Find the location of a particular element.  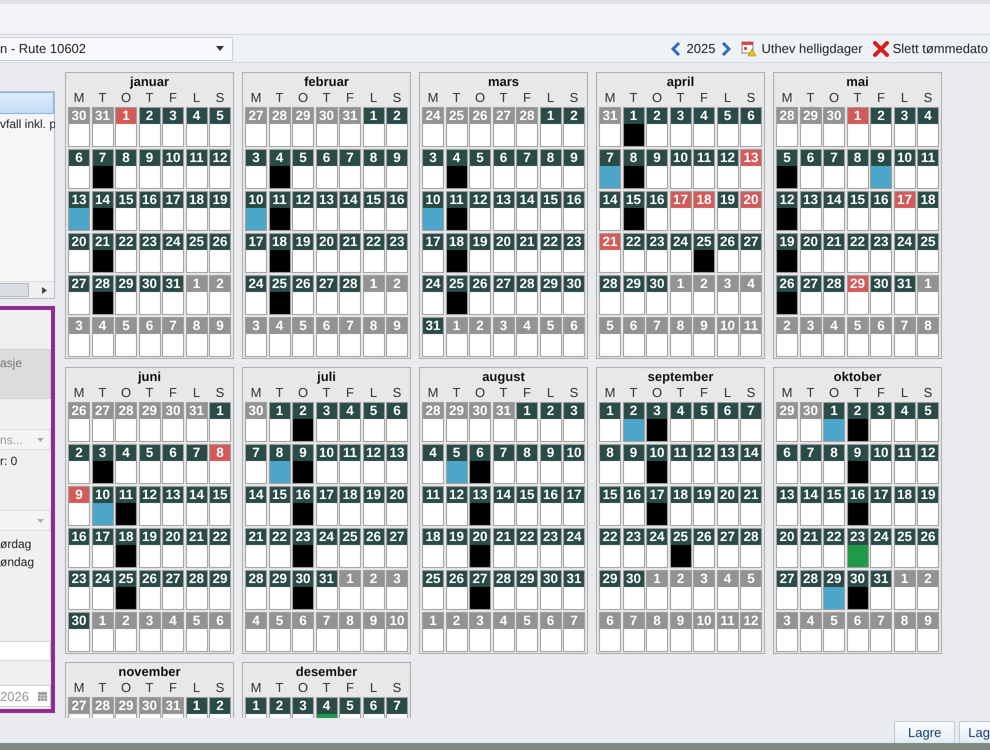

day-cell: 12 is located at coordinates (457, 506).